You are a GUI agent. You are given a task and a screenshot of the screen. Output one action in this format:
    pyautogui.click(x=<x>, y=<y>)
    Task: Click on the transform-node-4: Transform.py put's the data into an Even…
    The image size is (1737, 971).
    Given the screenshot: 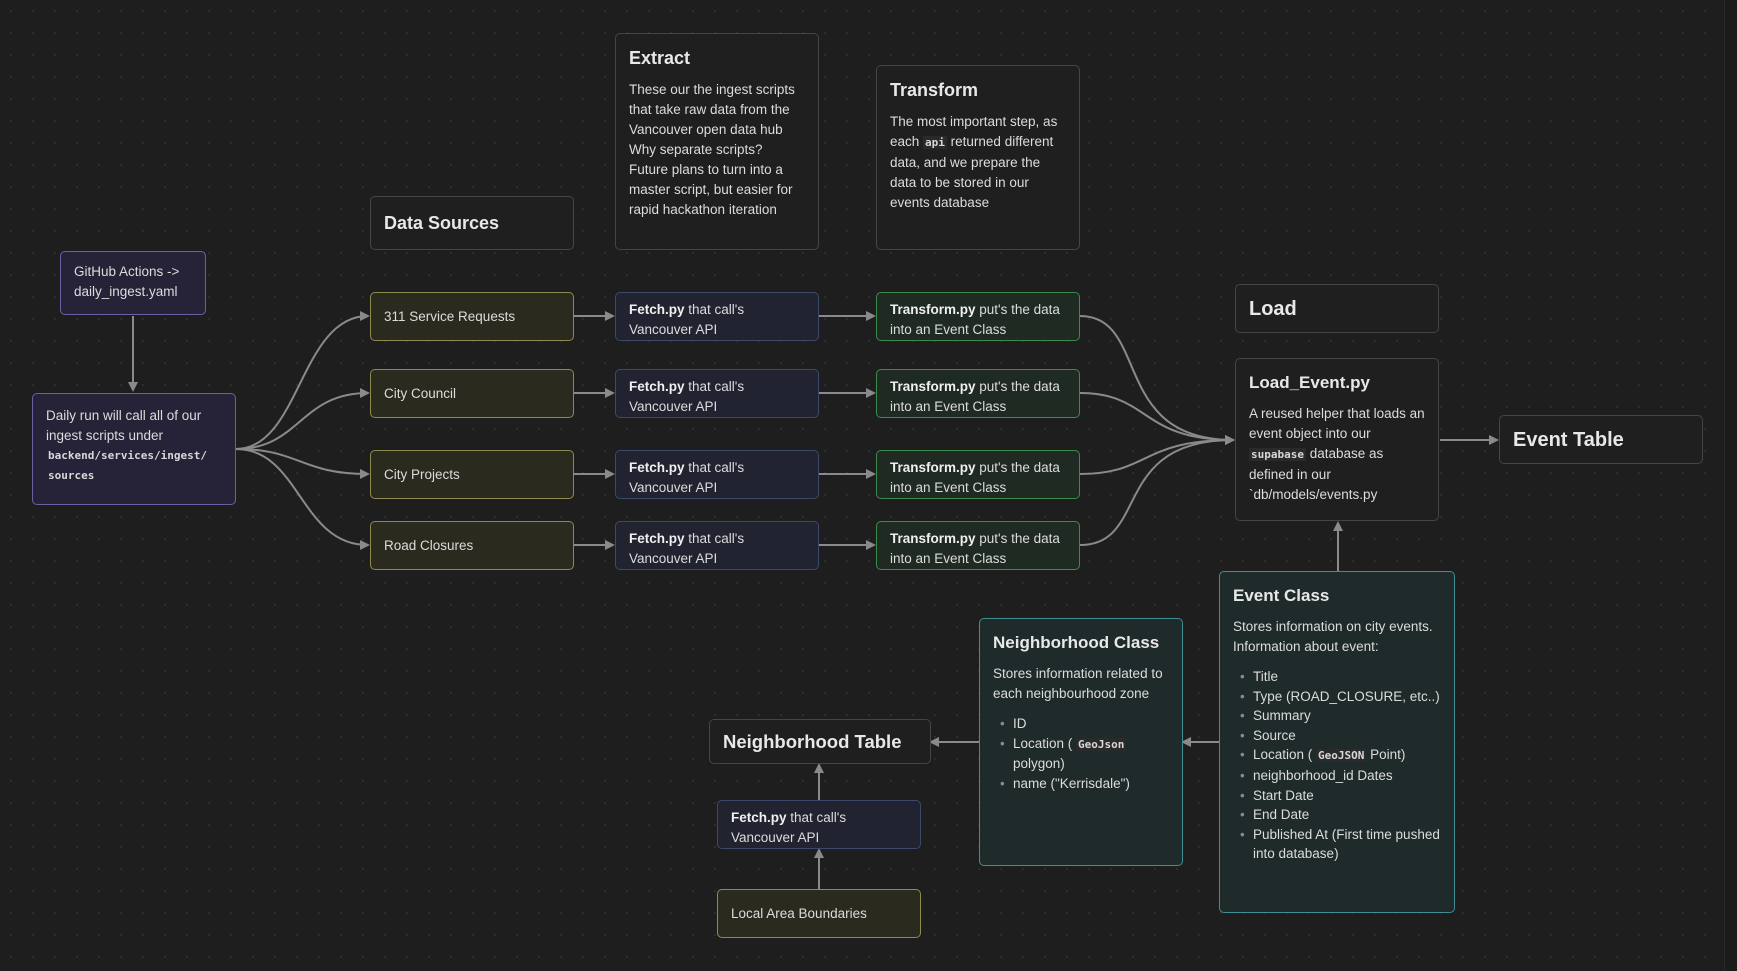 What is the action you would take?
    pyautogui.click(x=978, y=545)
    